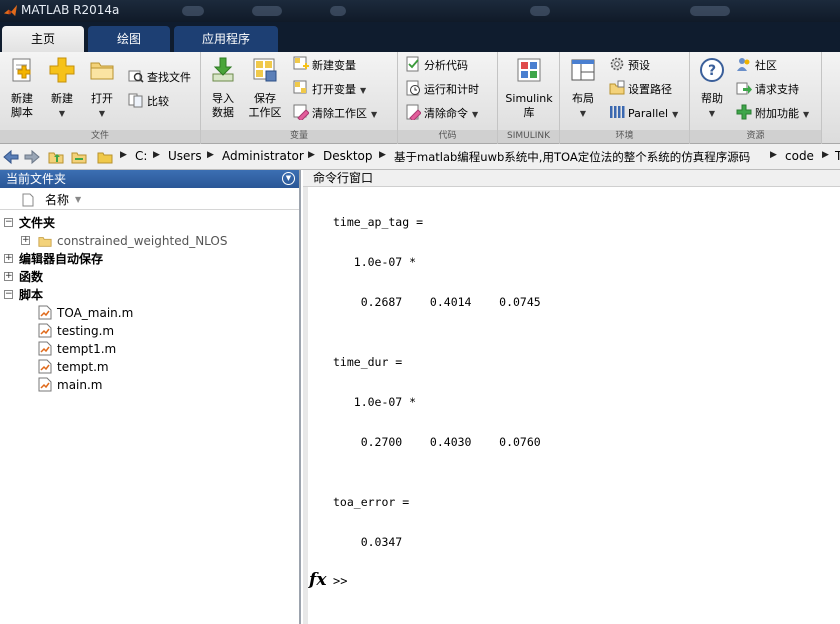 The image size is (840, 624). I want to click on output-line: time_ap_tag =, so click(378, 222).